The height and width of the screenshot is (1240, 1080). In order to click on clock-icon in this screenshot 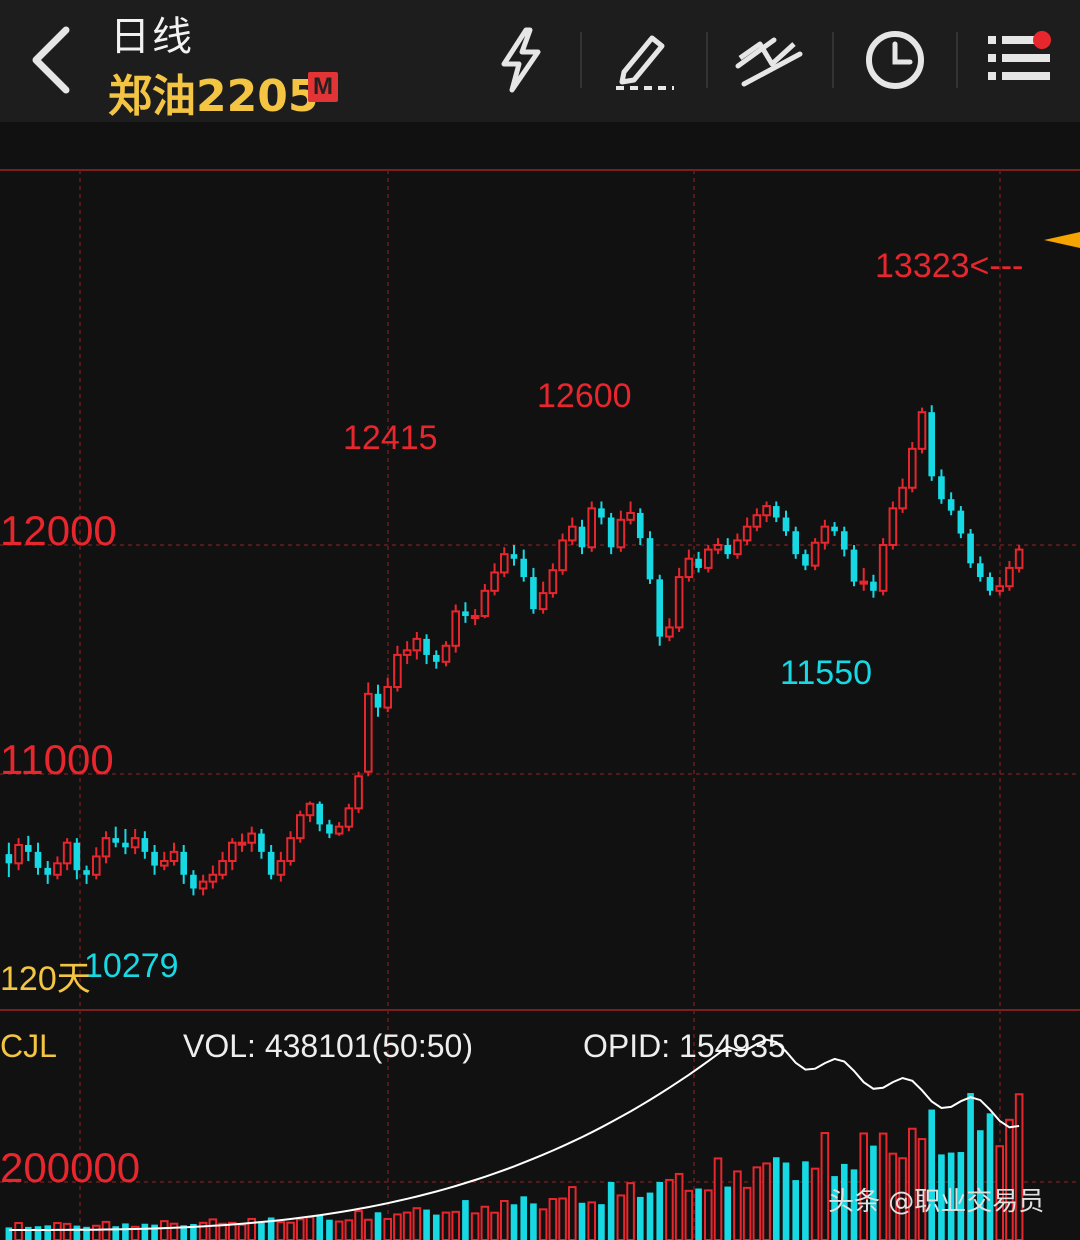, I will do `click(895, 60)`.